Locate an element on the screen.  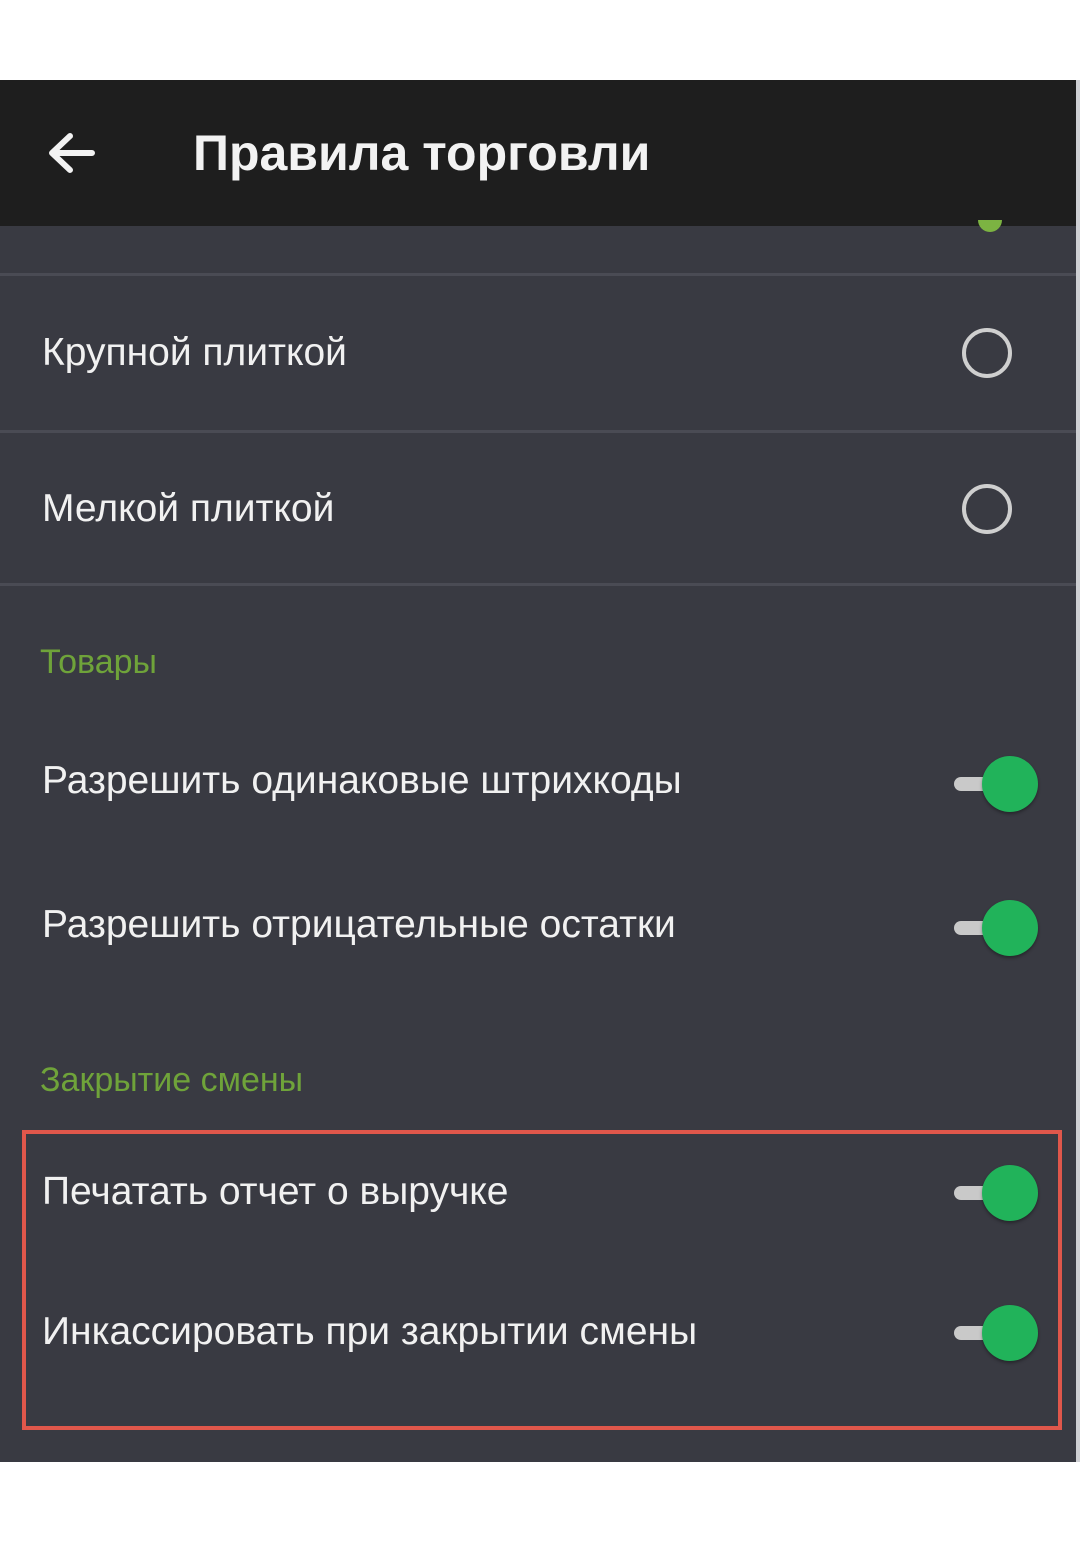
setting-row-cash-collection: Инкассировать при закрытии смены is located at coordinates (538, 1335).